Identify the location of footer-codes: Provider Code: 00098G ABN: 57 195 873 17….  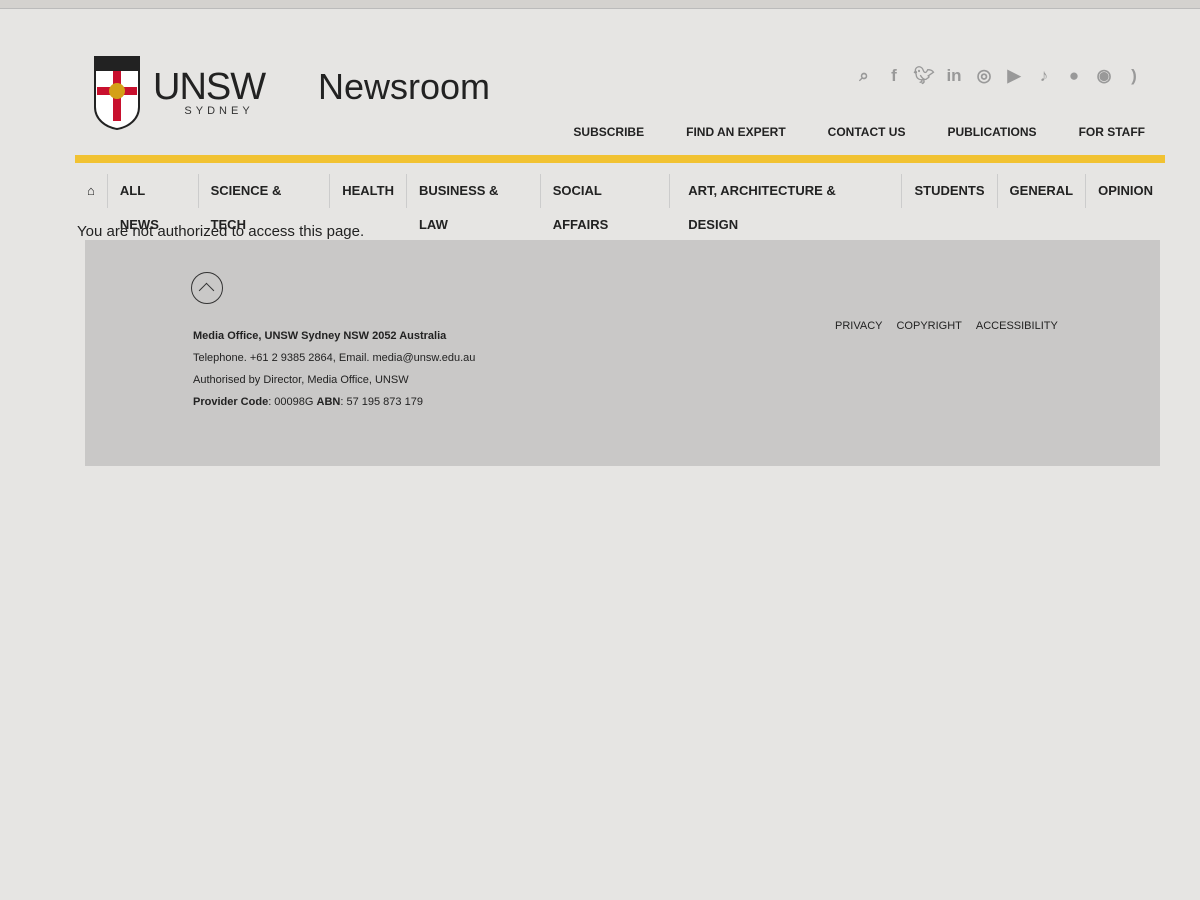
(334, 402).